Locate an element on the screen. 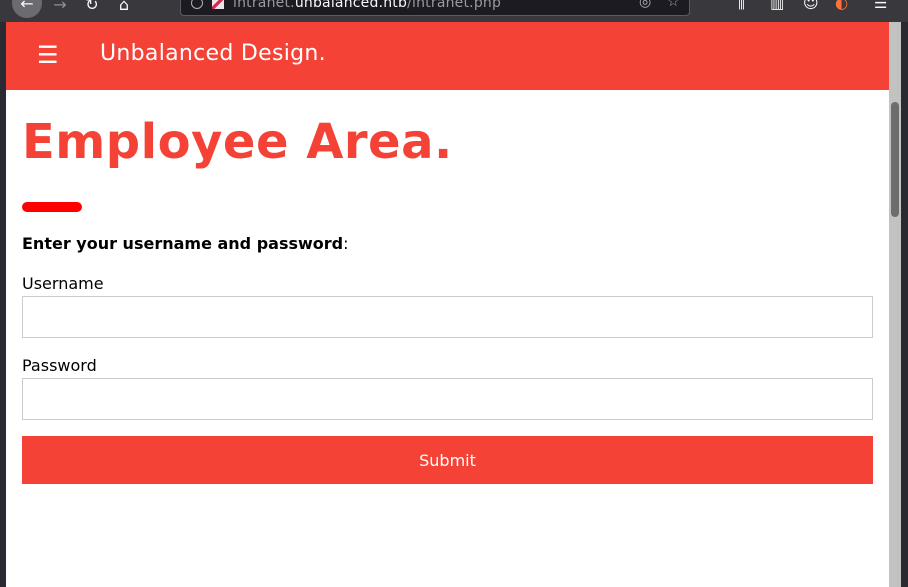 This screenshot has height=587, width=908. sidebar-icon: ▥ is located at coordinates (777, 6).